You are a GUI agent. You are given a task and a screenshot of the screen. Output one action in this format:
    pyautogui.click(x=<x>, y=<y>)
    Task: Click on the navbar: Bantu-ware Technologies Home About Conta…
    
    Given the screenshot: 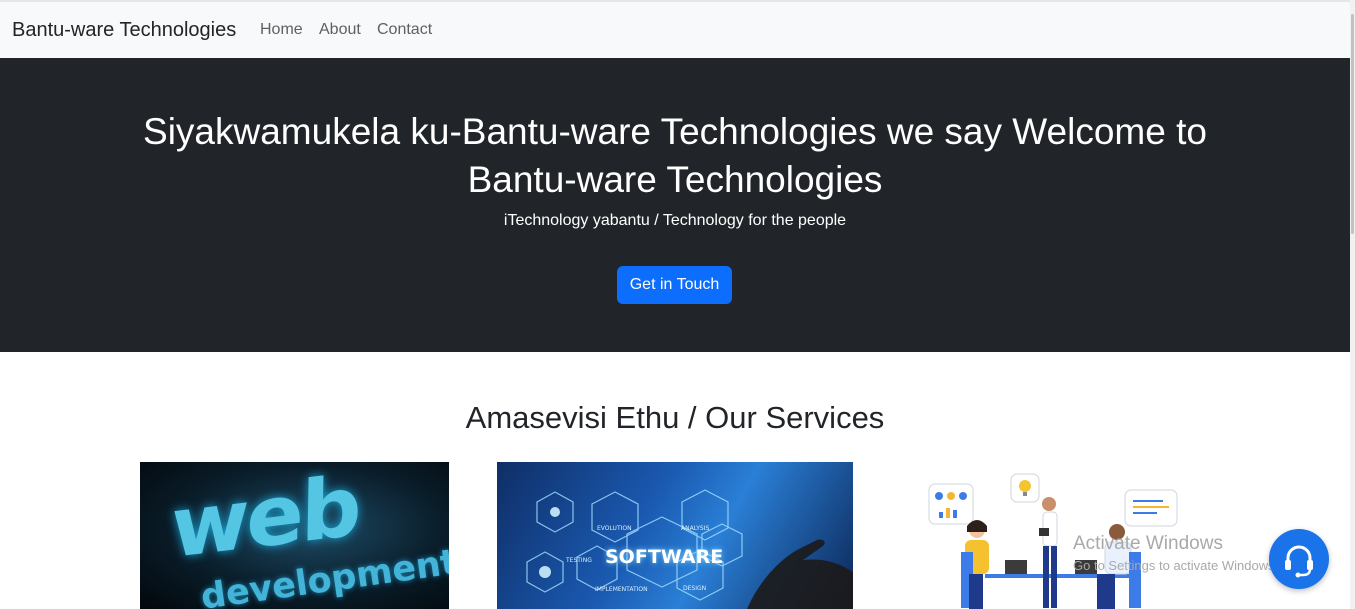 What is the action you would take?
    pyautogui.click(x=675, y=30)
    